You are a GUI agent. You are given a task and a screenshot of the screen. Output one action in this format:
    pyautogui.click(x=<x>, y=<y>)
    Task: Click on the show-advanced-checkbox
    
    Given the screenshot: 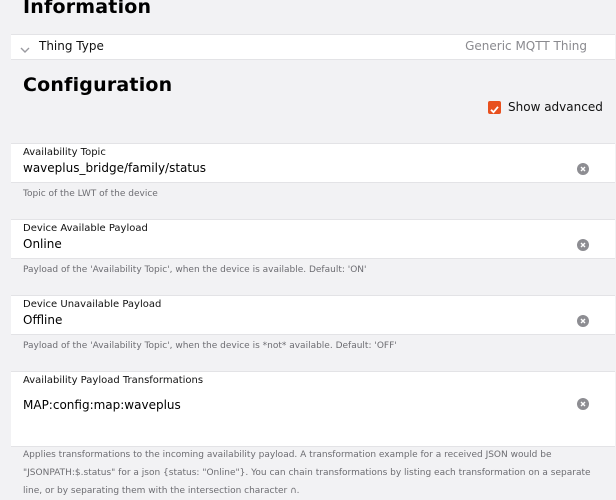 What is the action you would take?
    pyautogui.click(x=494, y=107)
    